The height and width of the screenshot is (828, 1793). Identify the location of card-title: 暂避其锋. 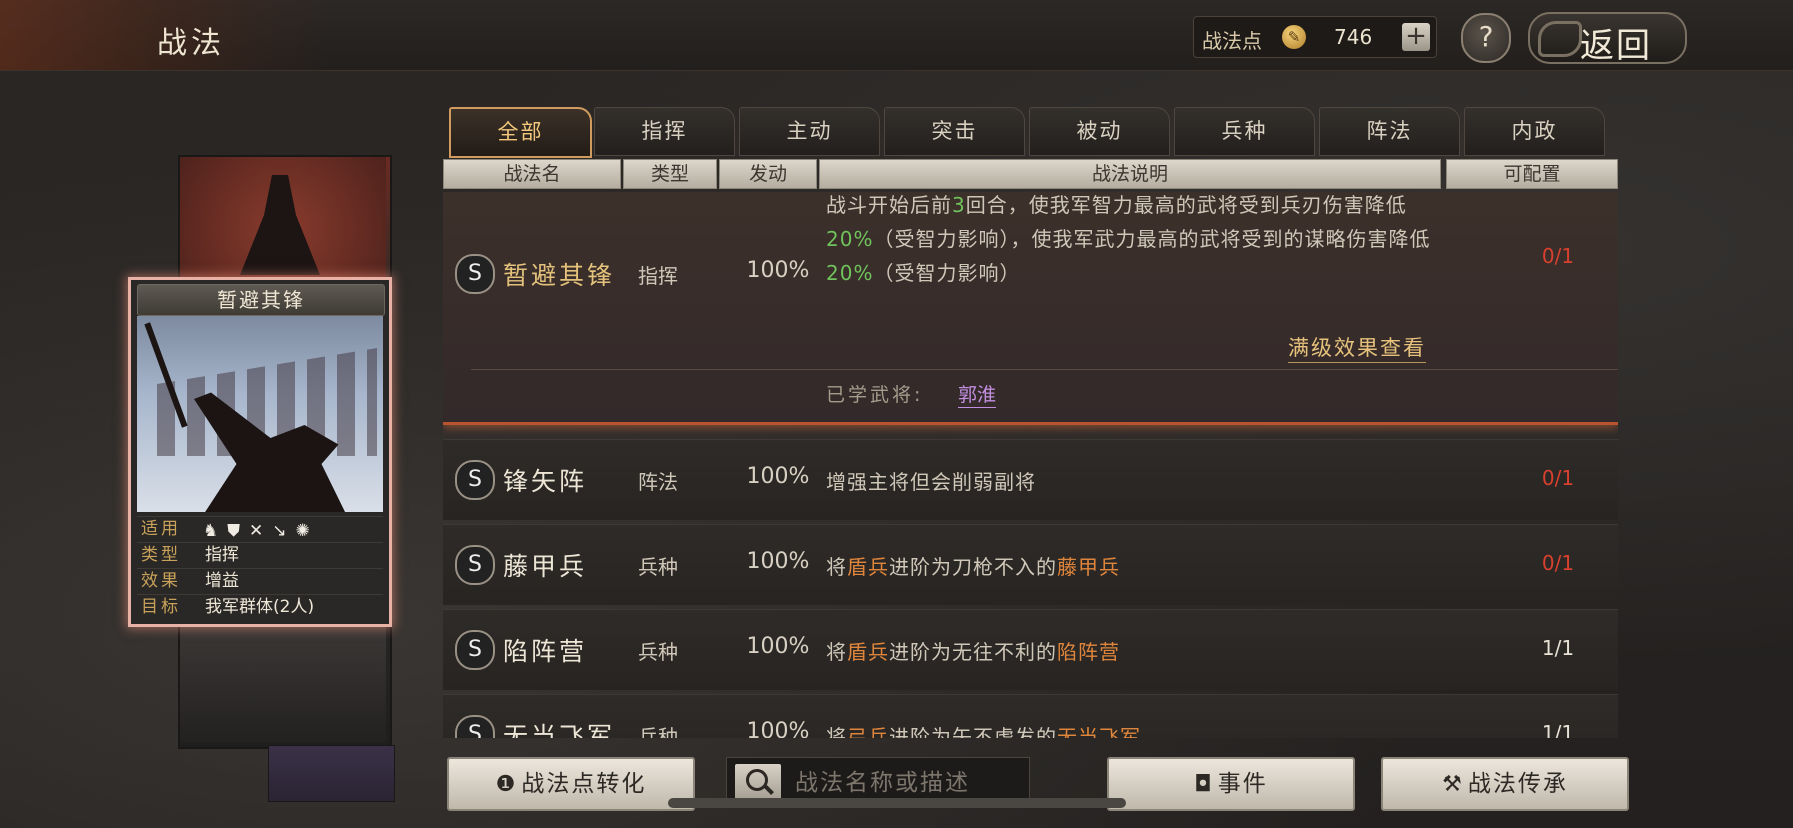
(261, 300).